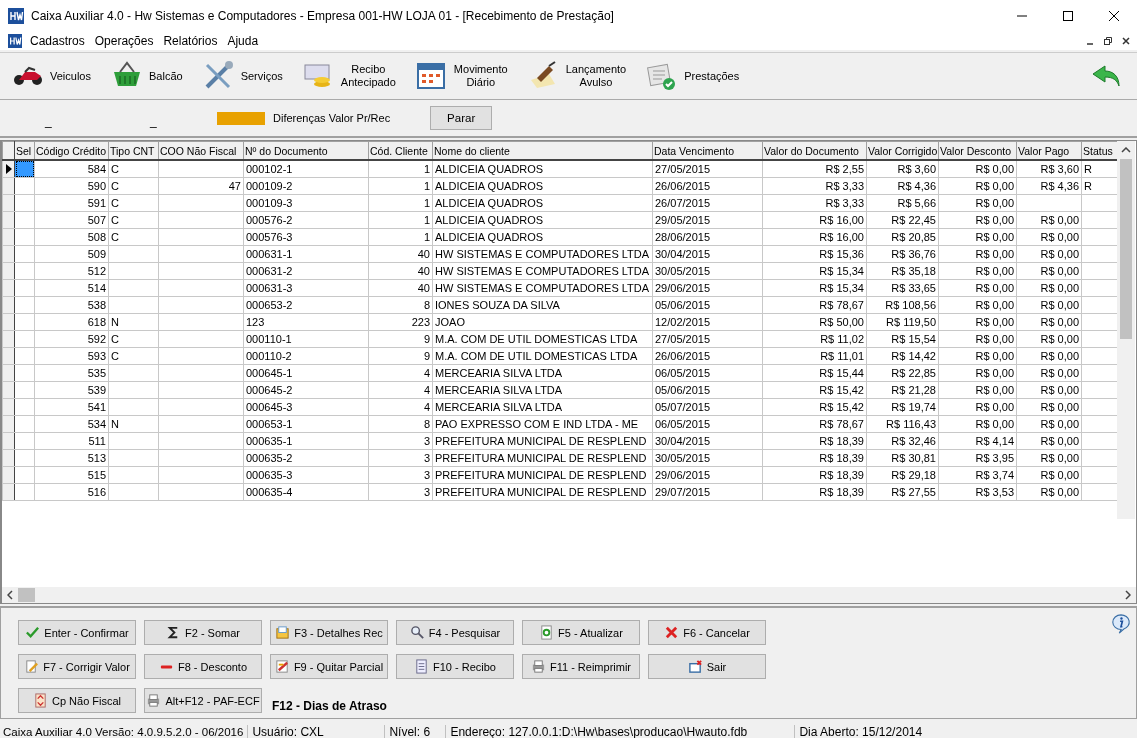 The height and width of the screenshot is (738, 1137). I want to click on check-icon, so click(33, 632).